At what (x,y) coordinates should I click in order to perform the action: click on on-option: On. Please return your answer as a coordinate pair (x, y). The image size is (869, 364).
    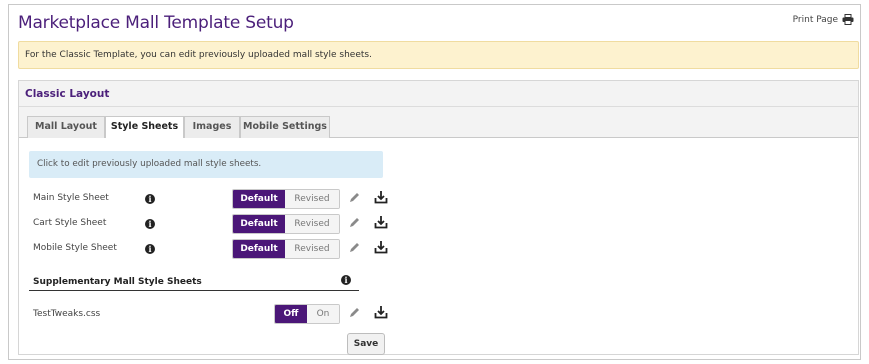
    Looking at the image, I should click on (323, 314).